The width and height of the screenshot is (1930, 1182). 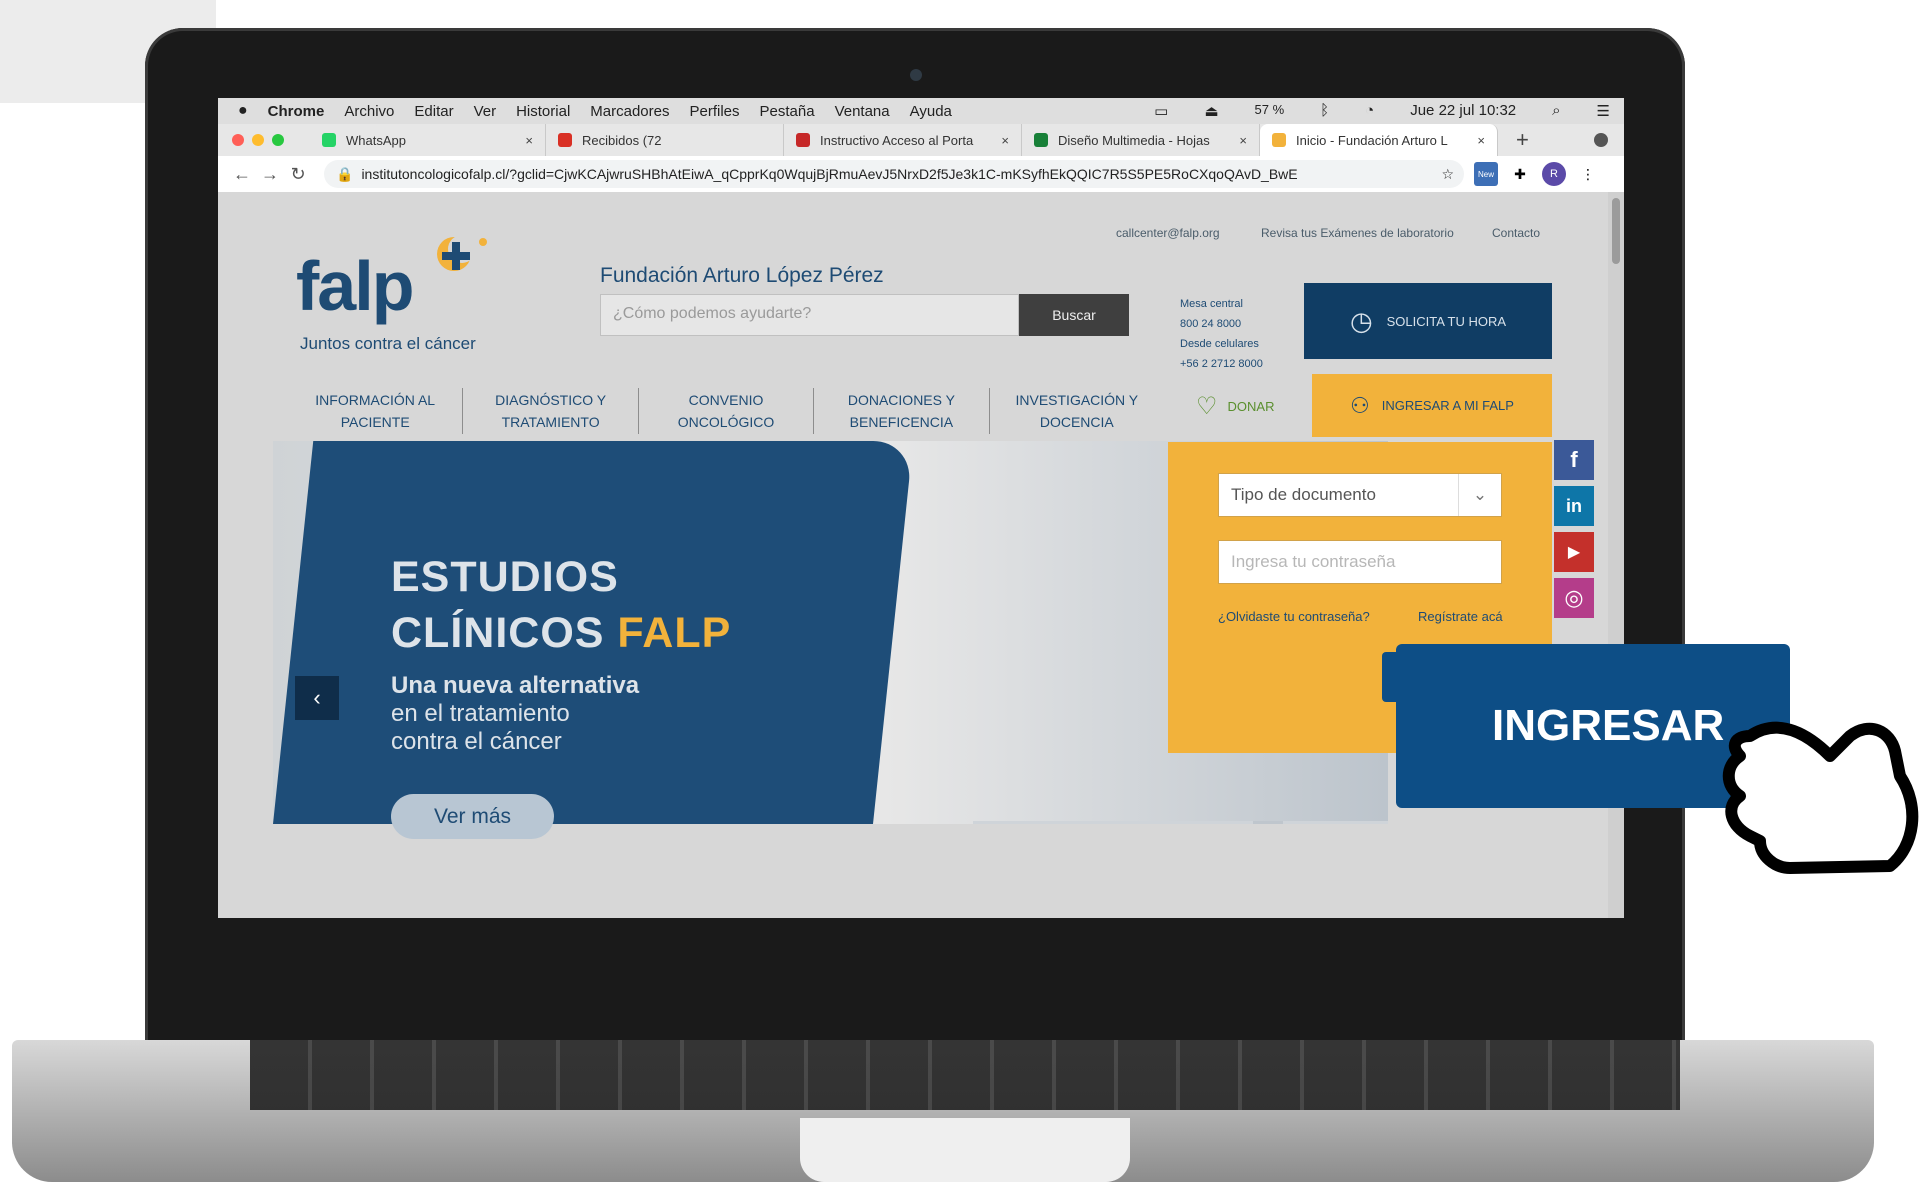 I want to click on carousel-prev-button: ‹, so click(x=317, y=698).